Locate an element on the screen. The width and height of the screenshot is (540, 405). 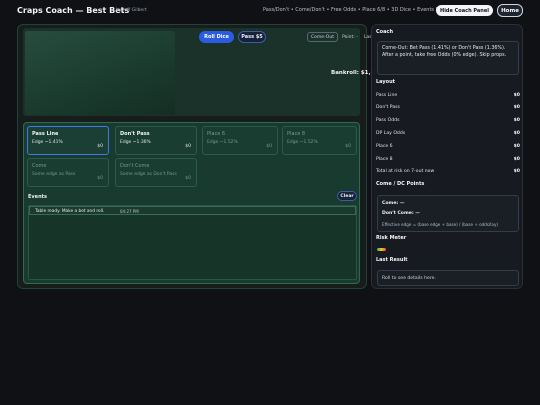
event-text: Table ready. Make a bet and roll. is located at coordinates (70, 211).